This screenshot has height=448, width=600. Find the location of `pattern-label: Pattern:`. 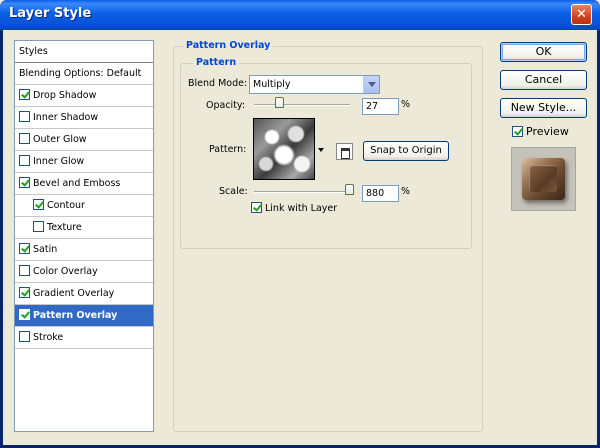

pattern-label: Pattern: is located at coordinates (228, 149).